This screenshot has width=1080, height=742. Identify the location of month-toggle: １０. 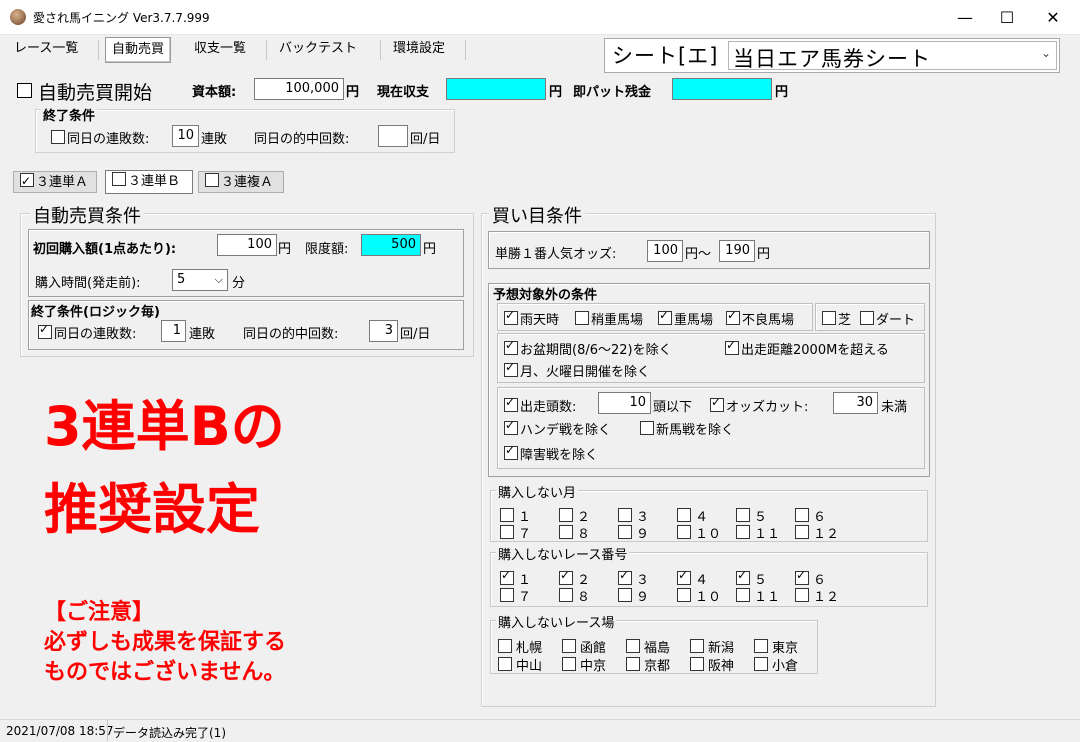
(699, 532).